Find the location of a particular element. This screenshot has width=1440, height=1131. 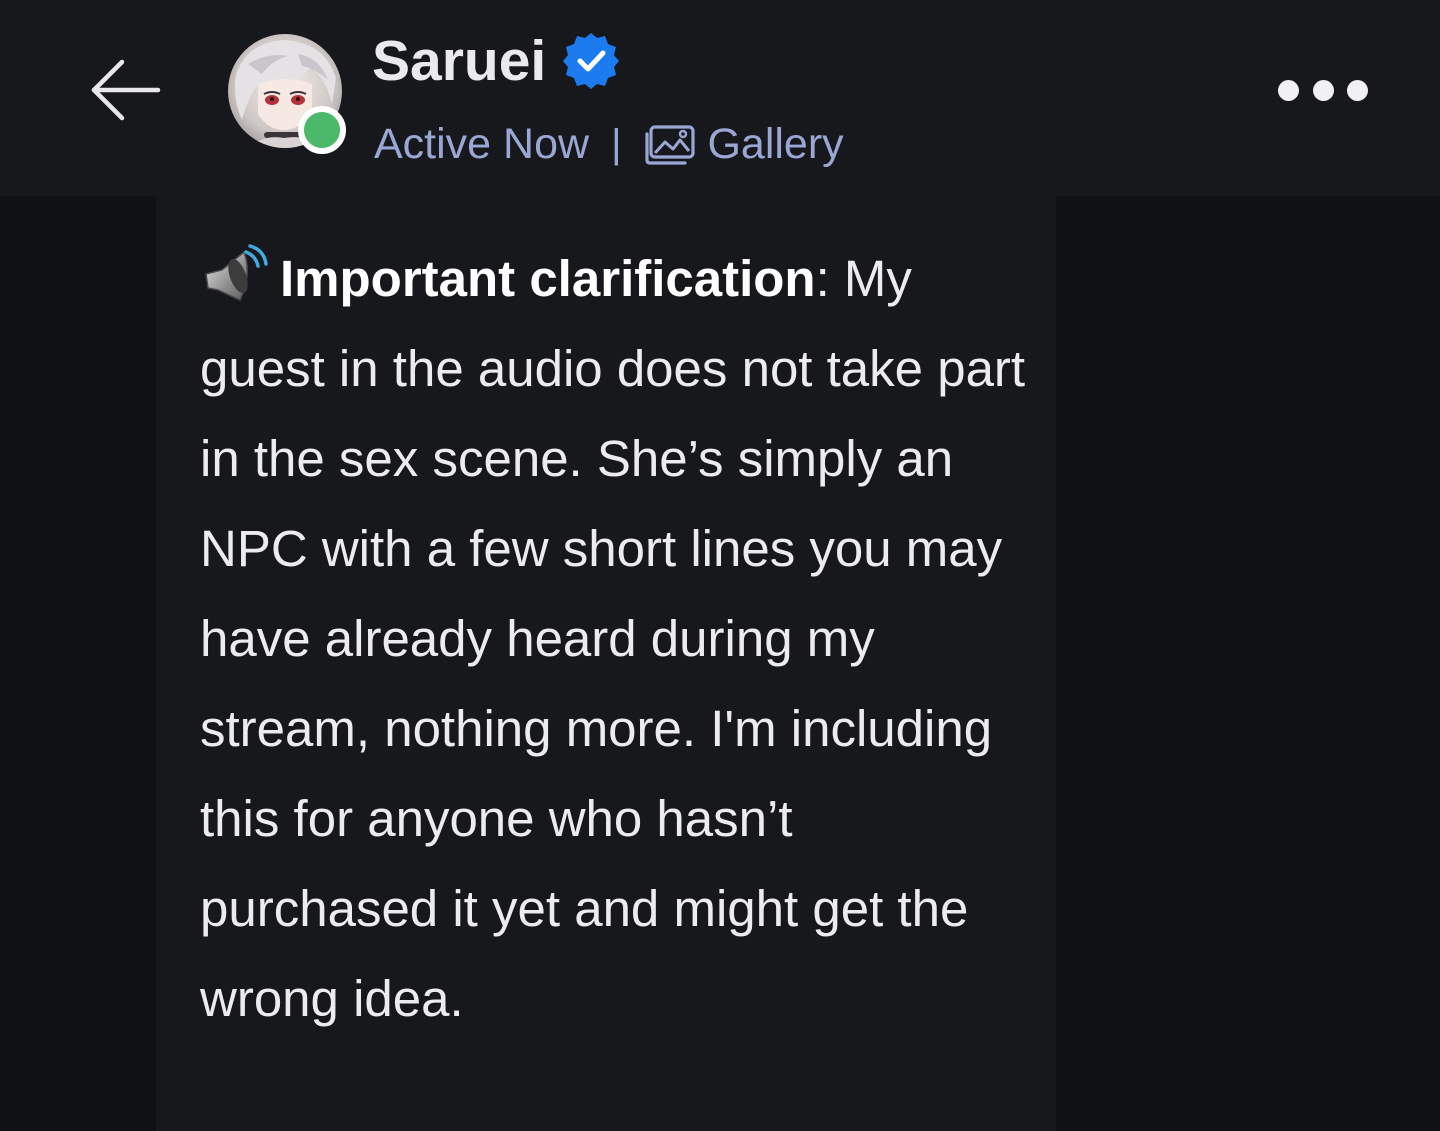

image-gallery-icon is located at coordinates (670, 145).